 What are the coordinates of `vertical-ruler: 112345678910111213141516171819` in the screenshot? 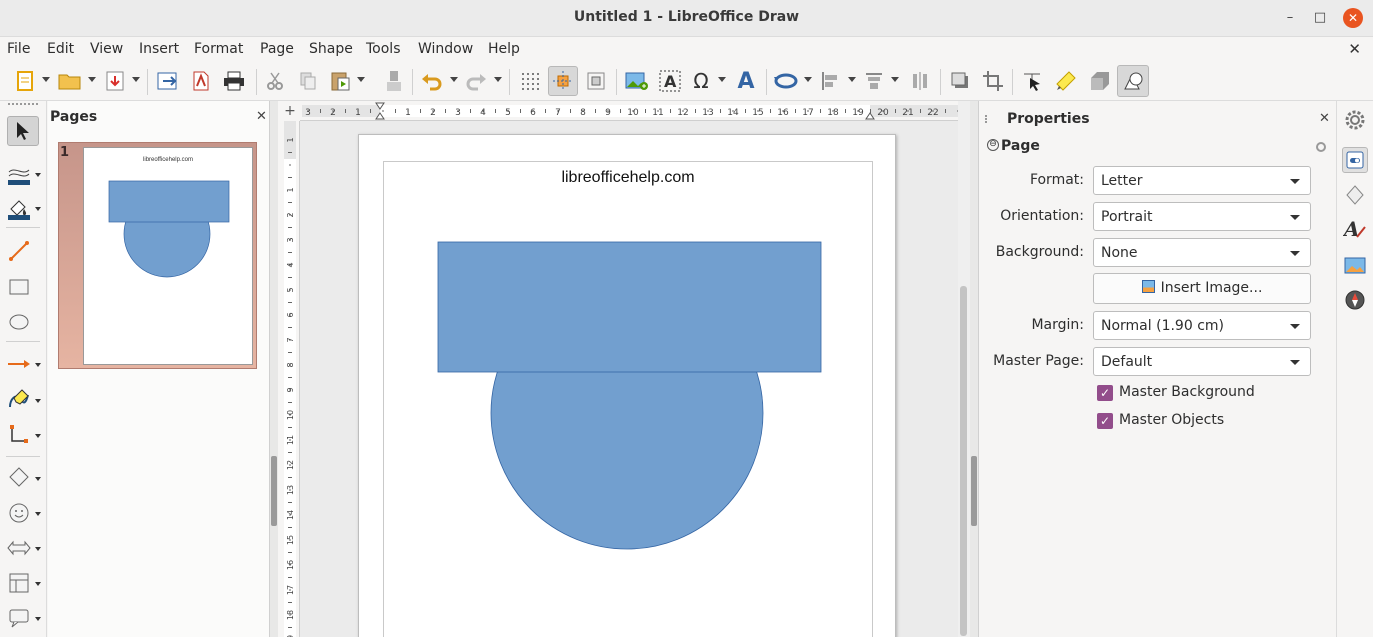 It's located at (290, 379).